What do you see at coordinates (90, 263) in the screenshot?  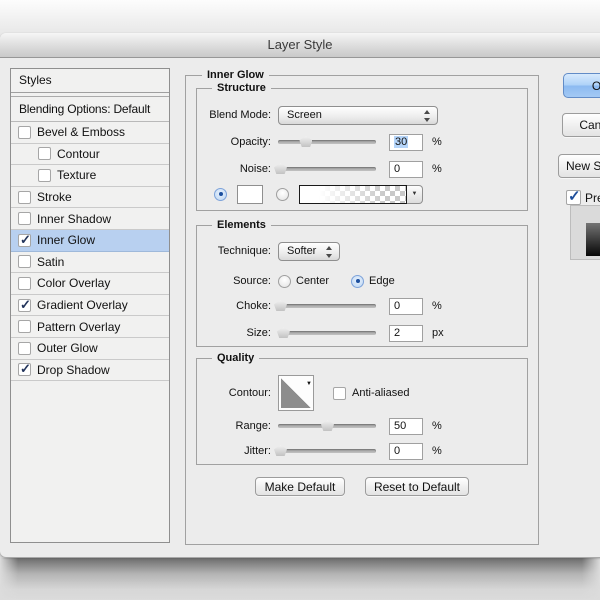 I see `sidebar-style-item: Satin` at bounding box center [90, 263].